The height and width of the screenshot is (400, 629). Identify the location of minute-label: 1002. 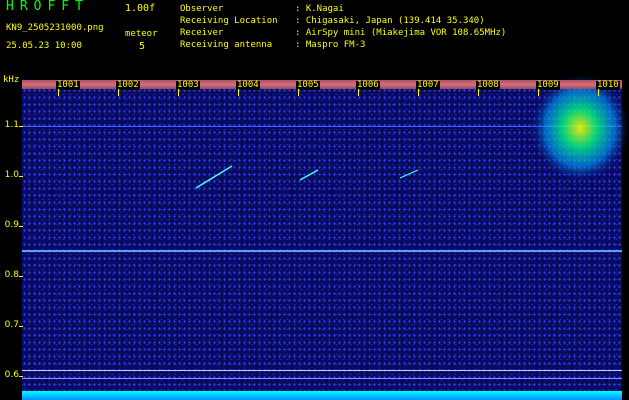
(128, 85).